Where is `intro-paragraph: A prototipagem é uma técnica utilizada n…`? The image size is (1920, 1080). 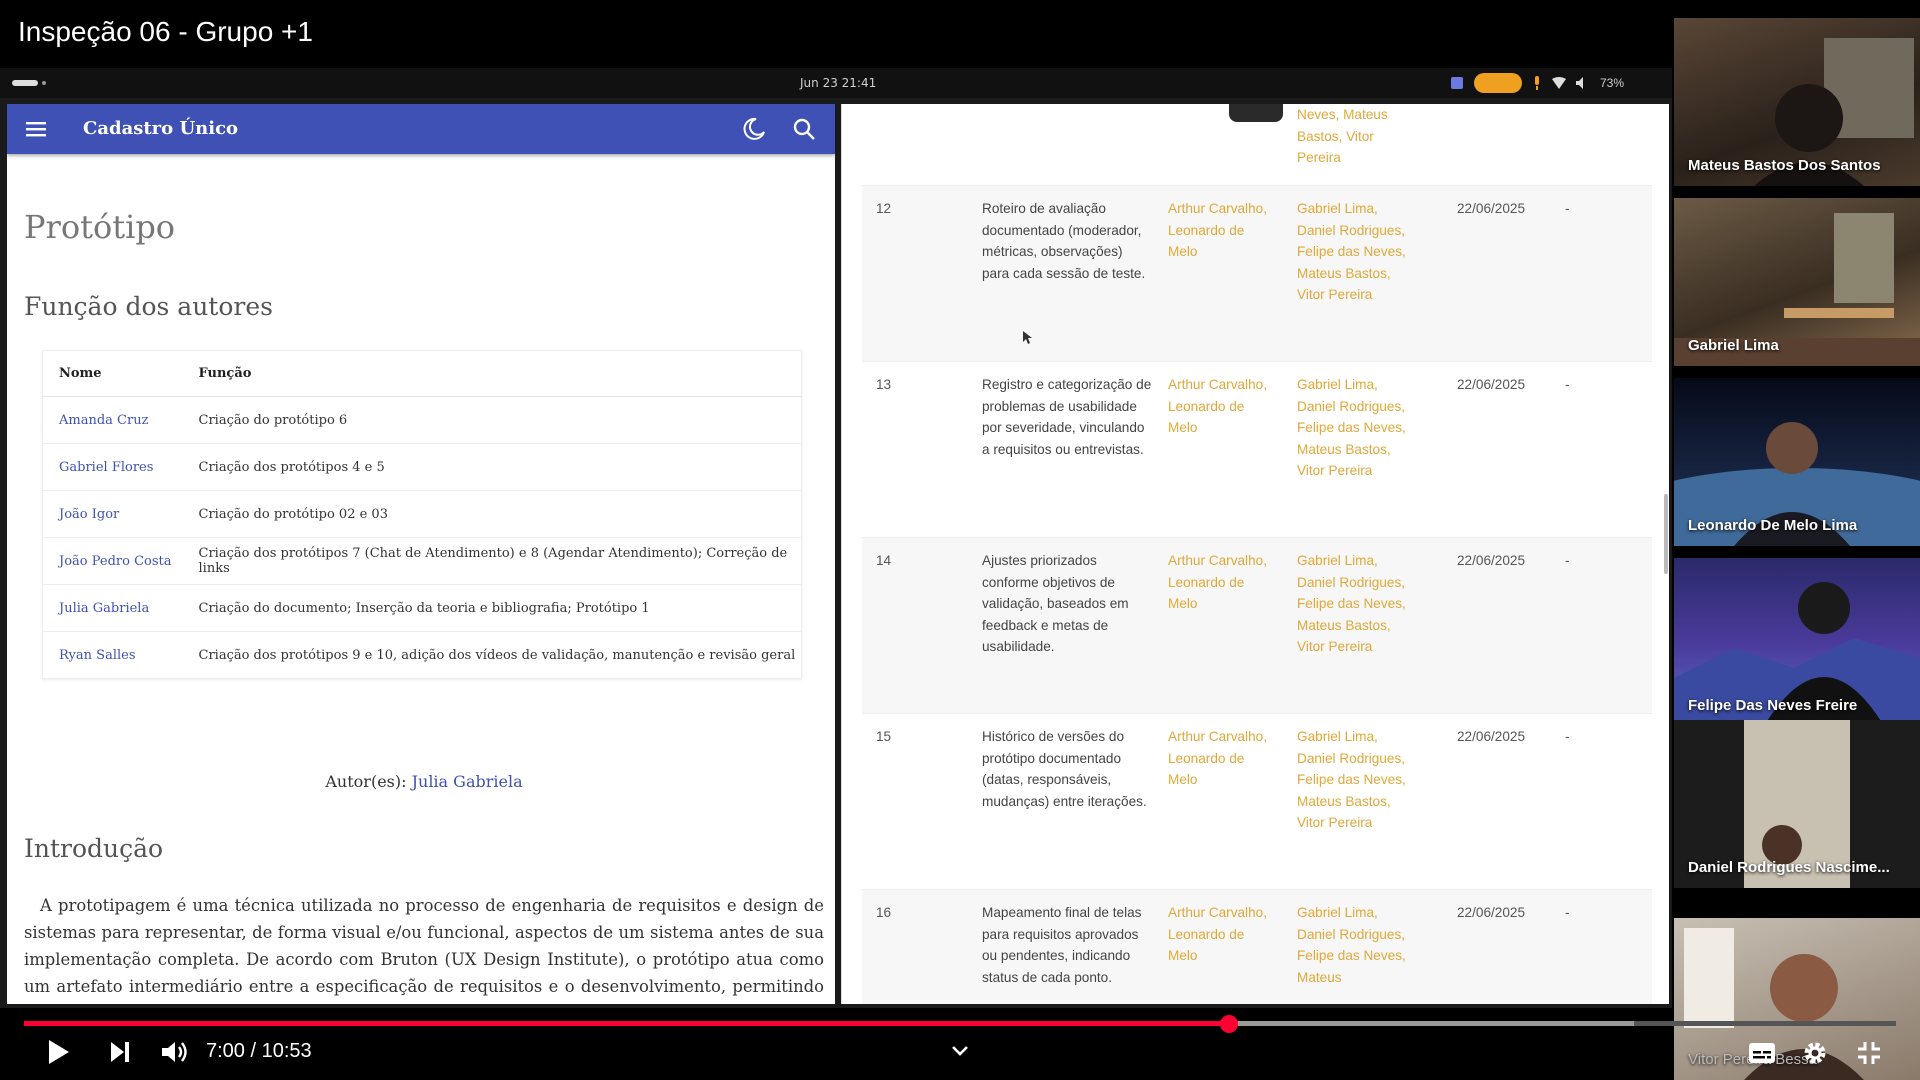
intro-paragraph: A prototipagem é uma técnica utilizada n… is located at coordinates (424, 946).